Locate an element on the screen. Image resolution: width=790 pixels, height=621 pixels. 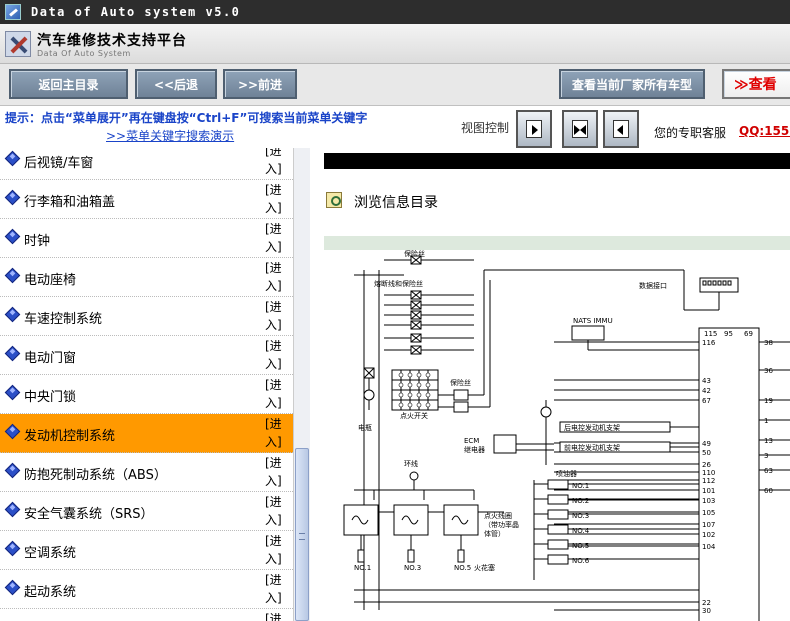
ring-label: 环线 is located at coordinates (411, 463).